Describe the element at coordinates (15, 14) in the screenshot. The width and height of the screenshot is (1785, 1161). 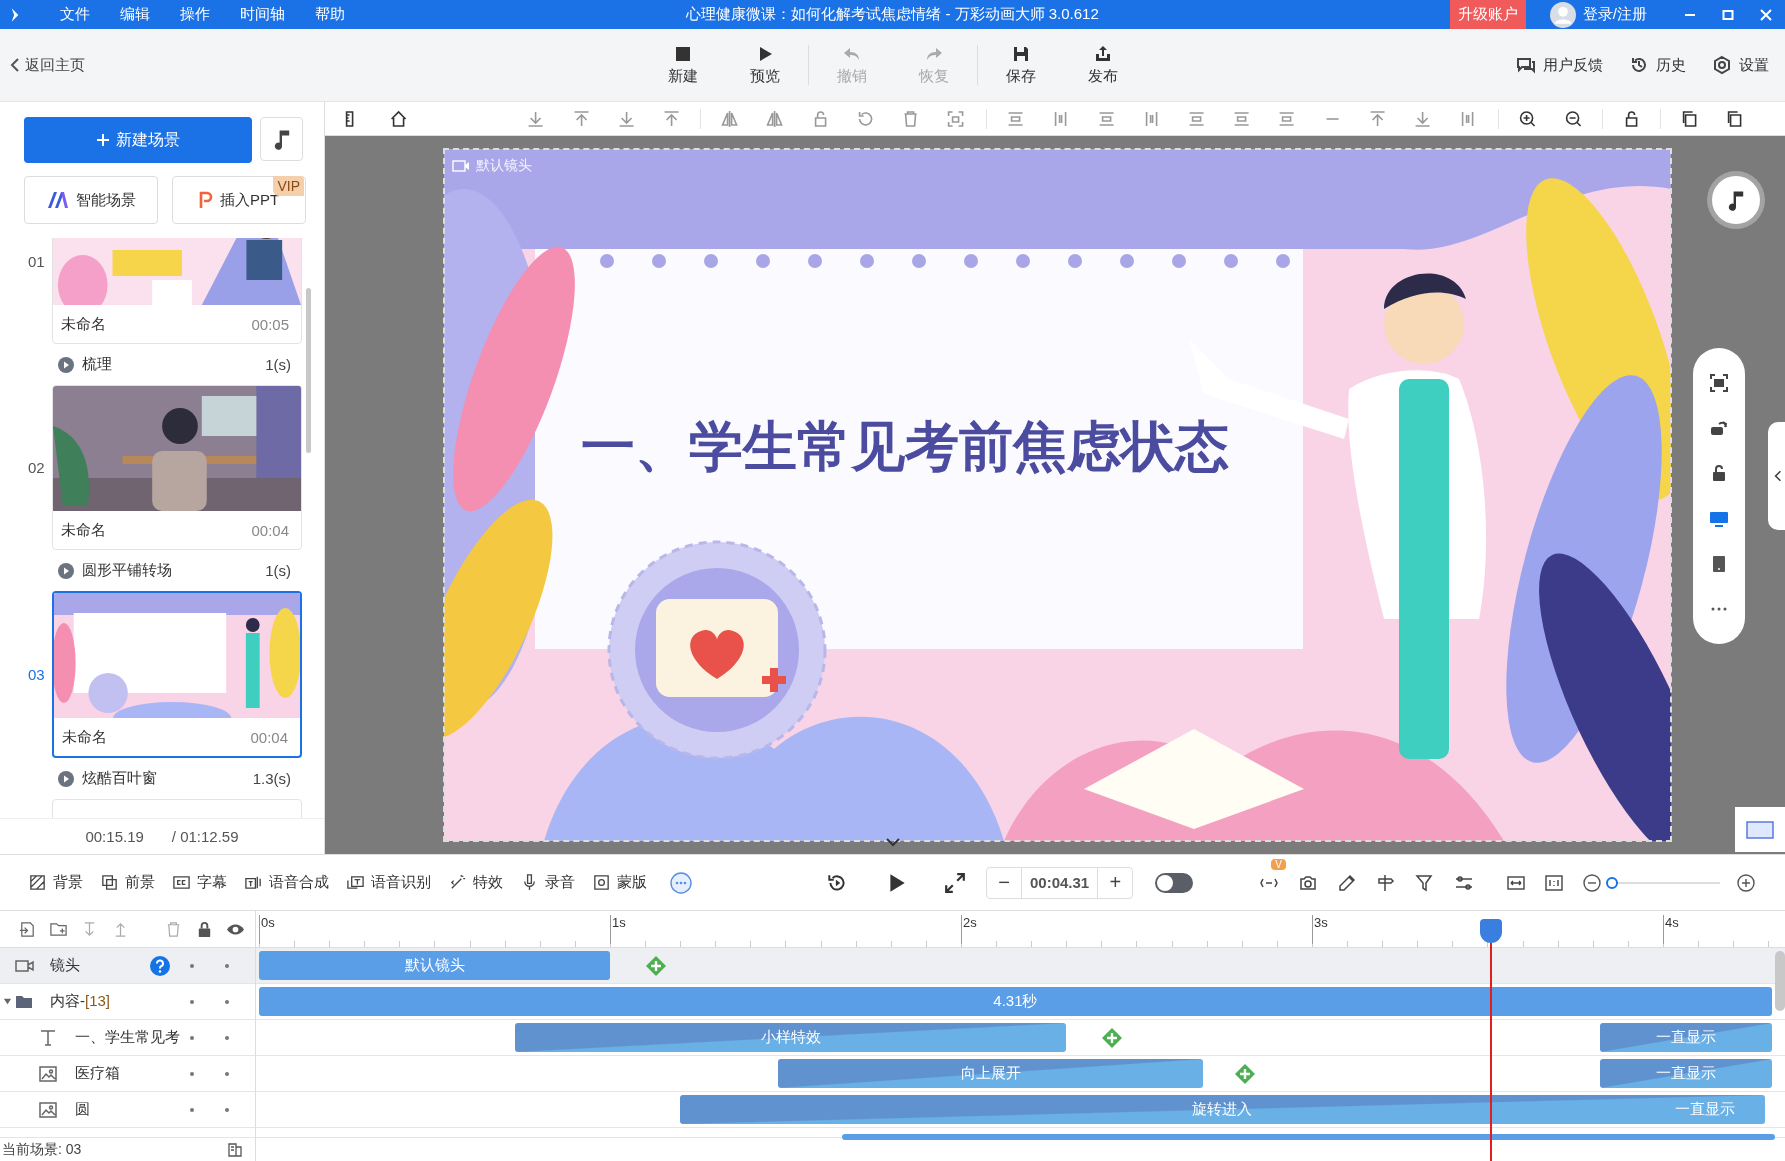
I see `app-logo-icon` at that location.